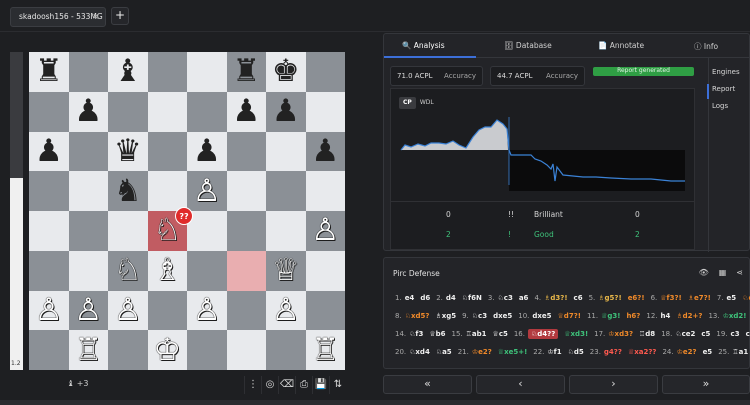  I want to click on last-move-button: », so click(706, 384).